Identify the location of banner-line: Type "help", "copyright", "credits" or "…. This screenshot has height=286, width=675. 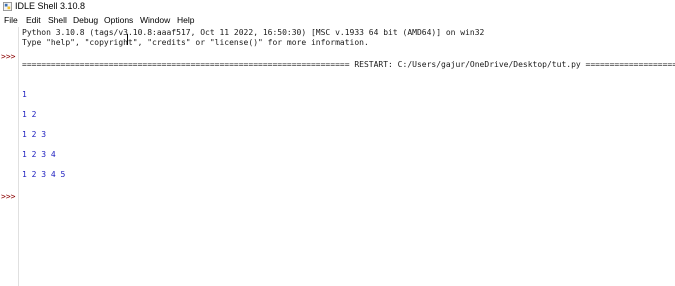
(195, 42).